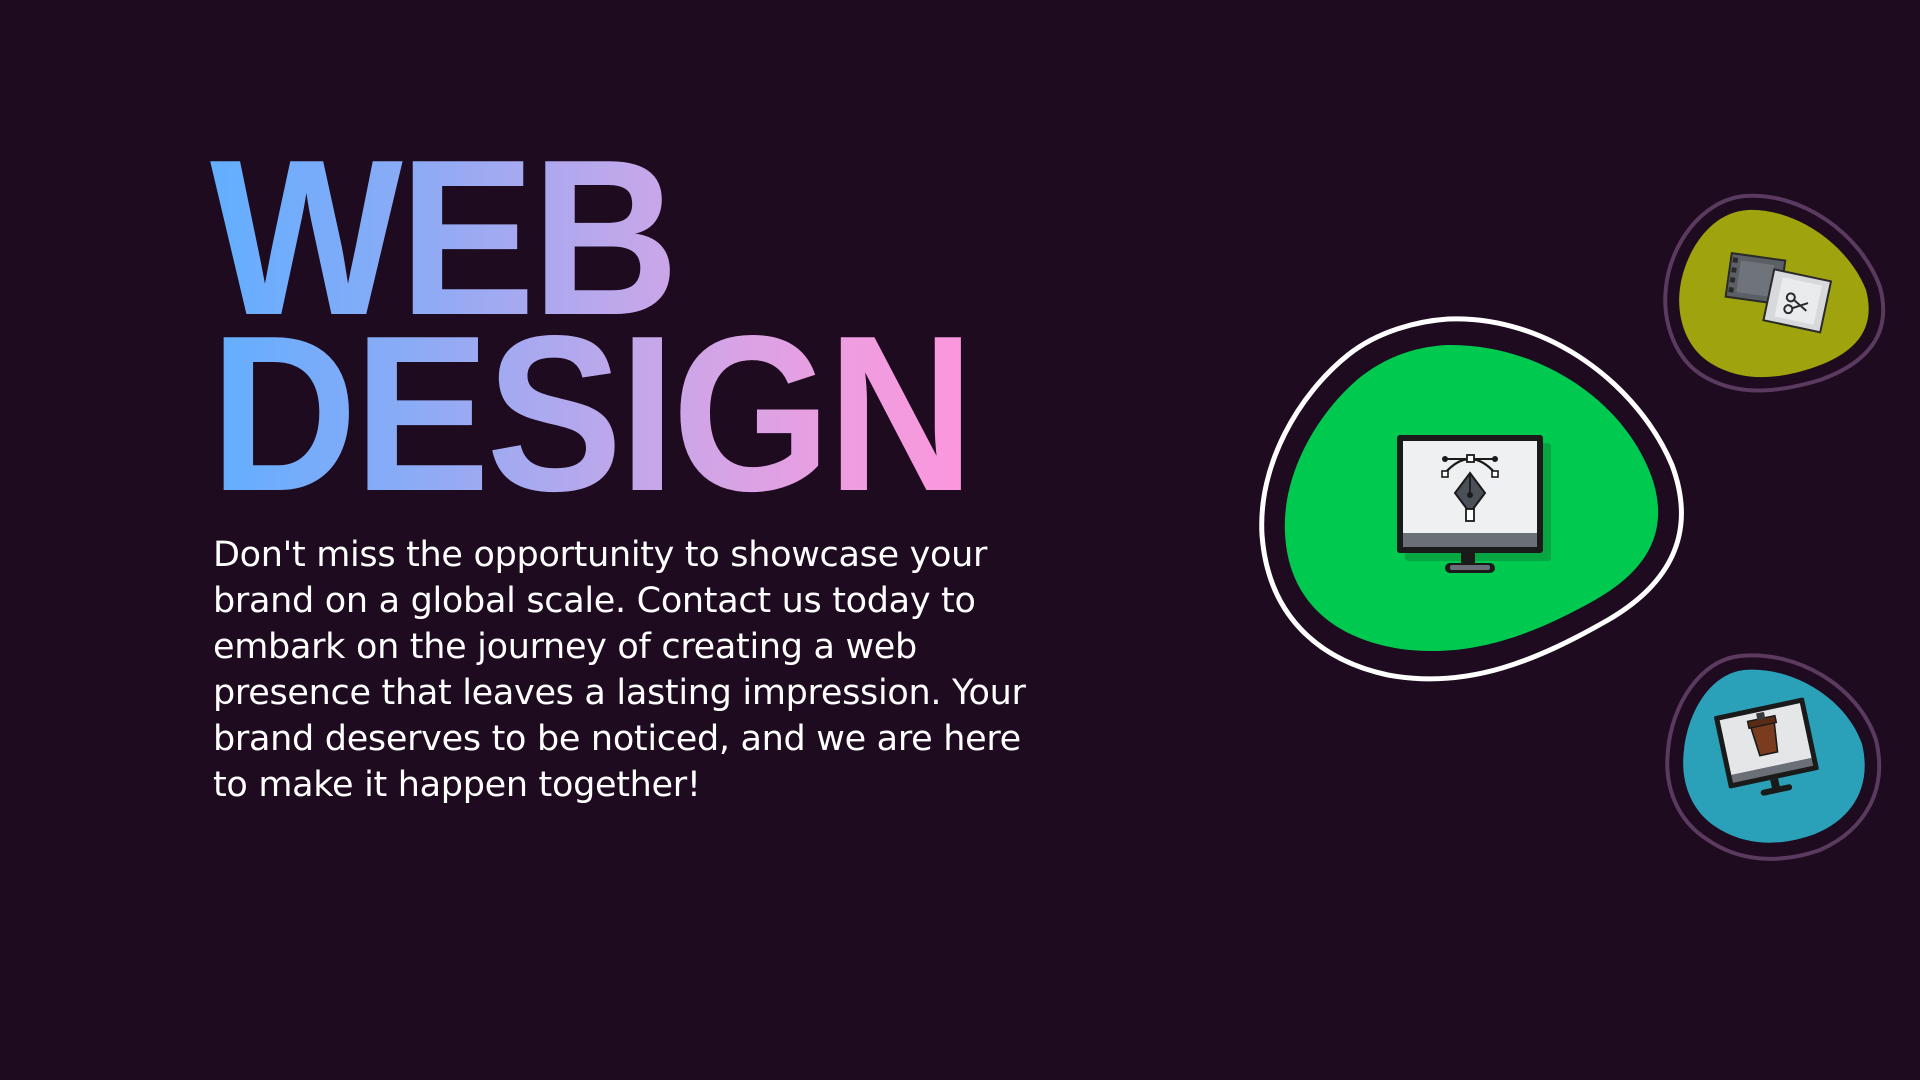 Image resolution: width=1920 pixels, height=1080 pixels. Describe the element at coordinates (1775, 294) in the screenshot. I see `top-service-card` at that location.